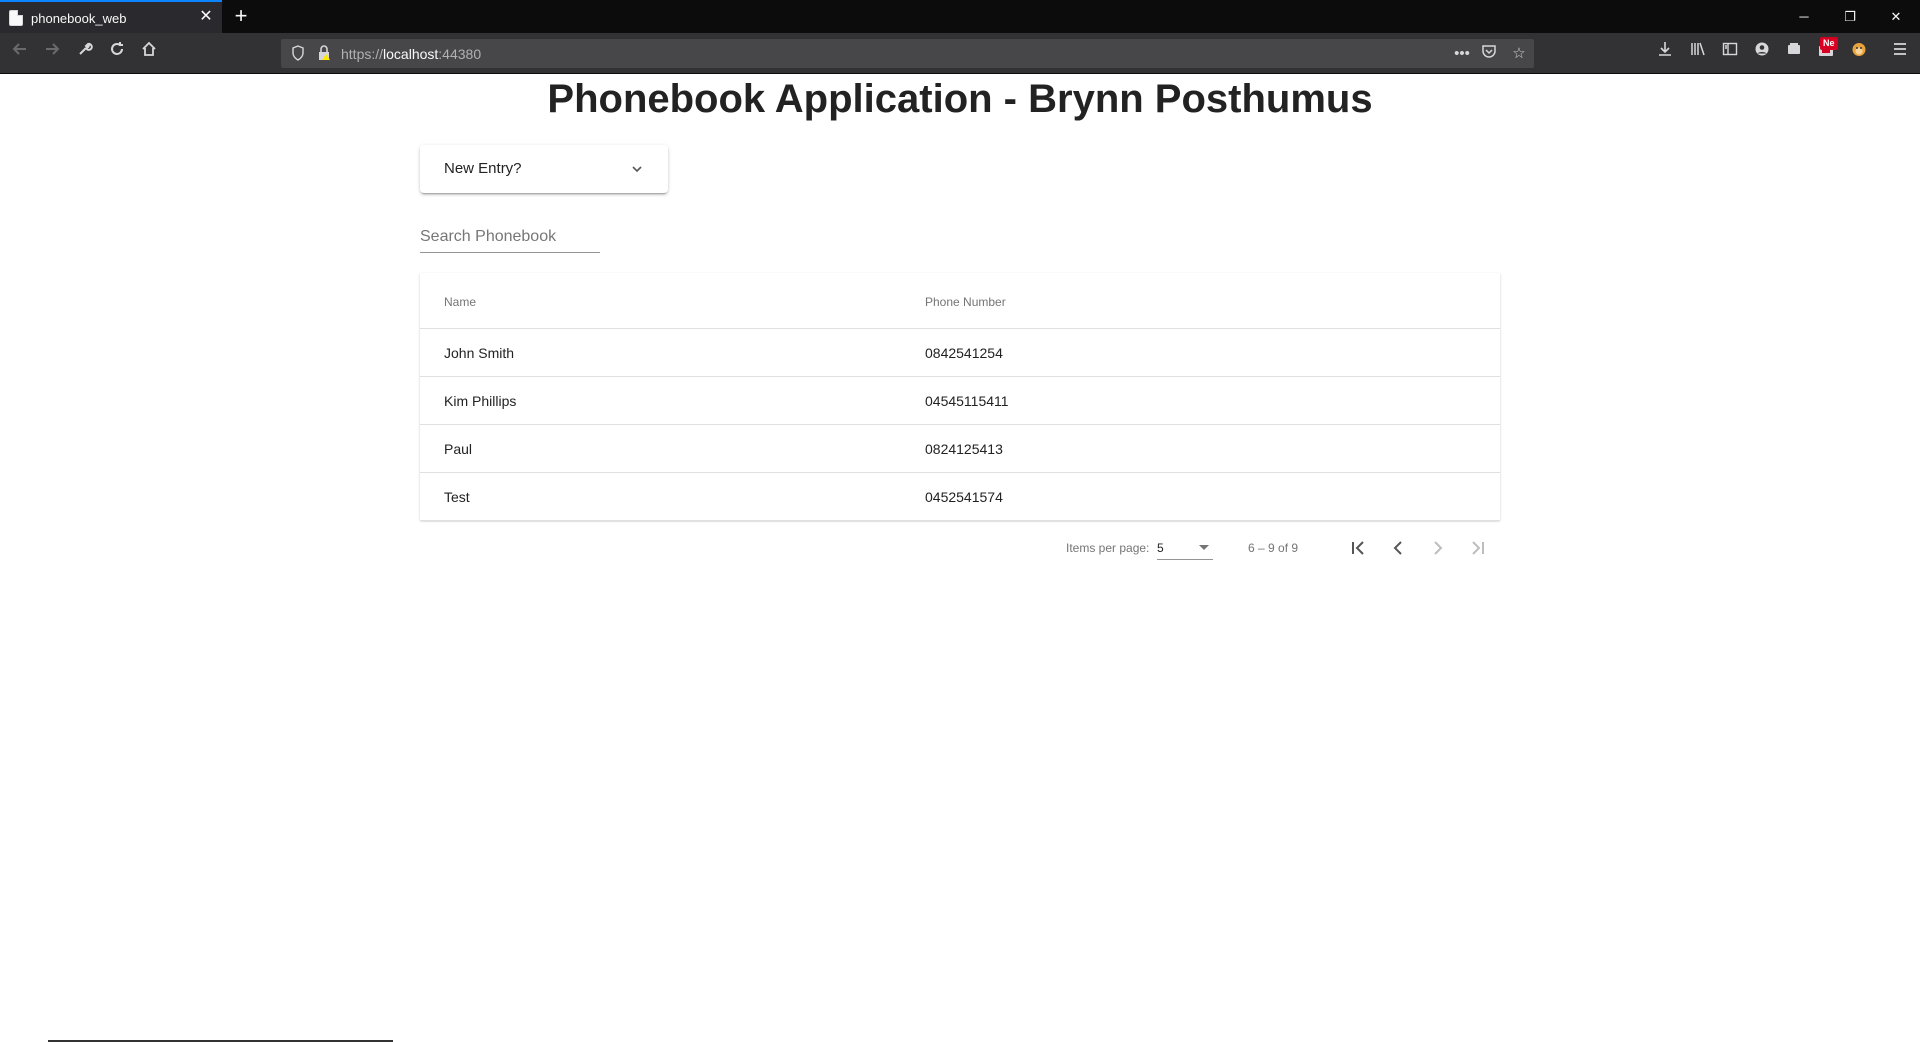 This screenshot has width=1920, height=1042. I want to click on table-row: John Smith 0842541254, so click(960, 353).